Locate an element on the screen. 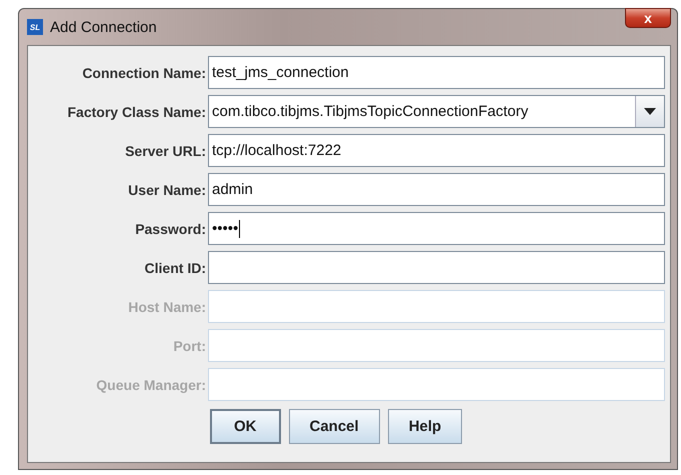 This screenshot has width=681, height=475. field-label: Password: is located at coordinates (170, 228).